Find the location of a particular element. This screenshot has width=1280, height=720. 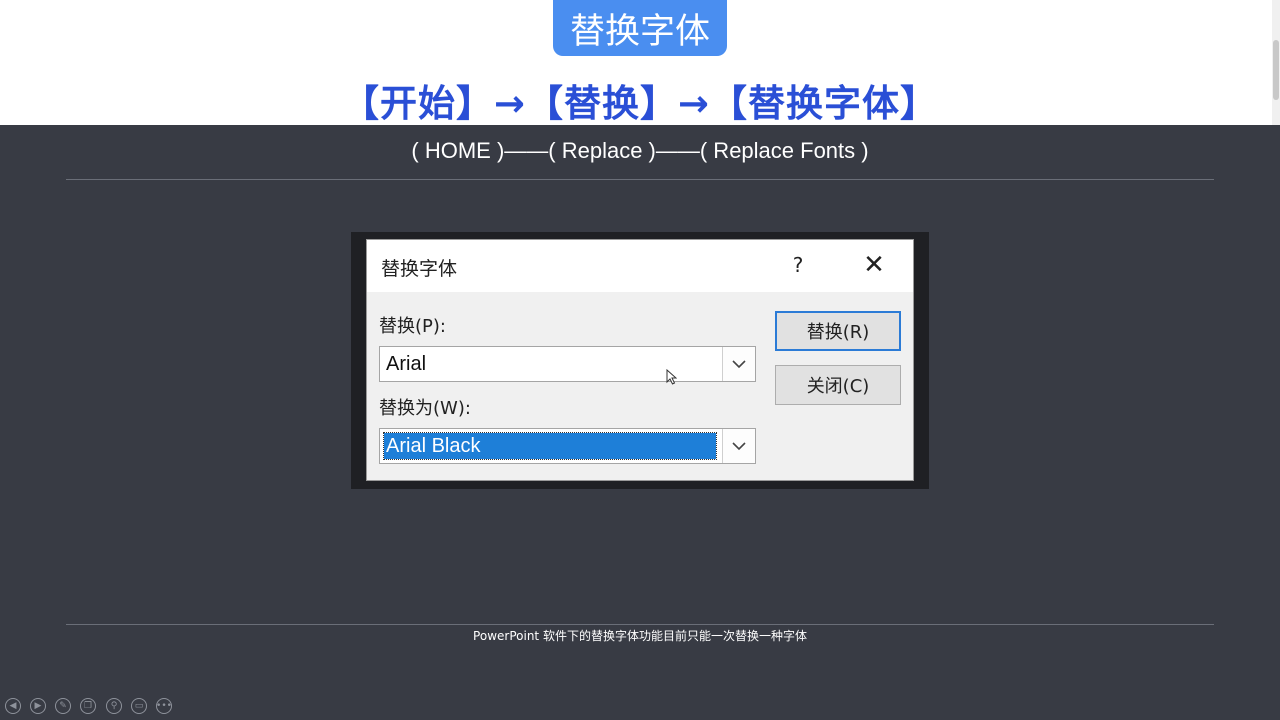

replace-button: 替换(R) is located at coordinates (838, 331).